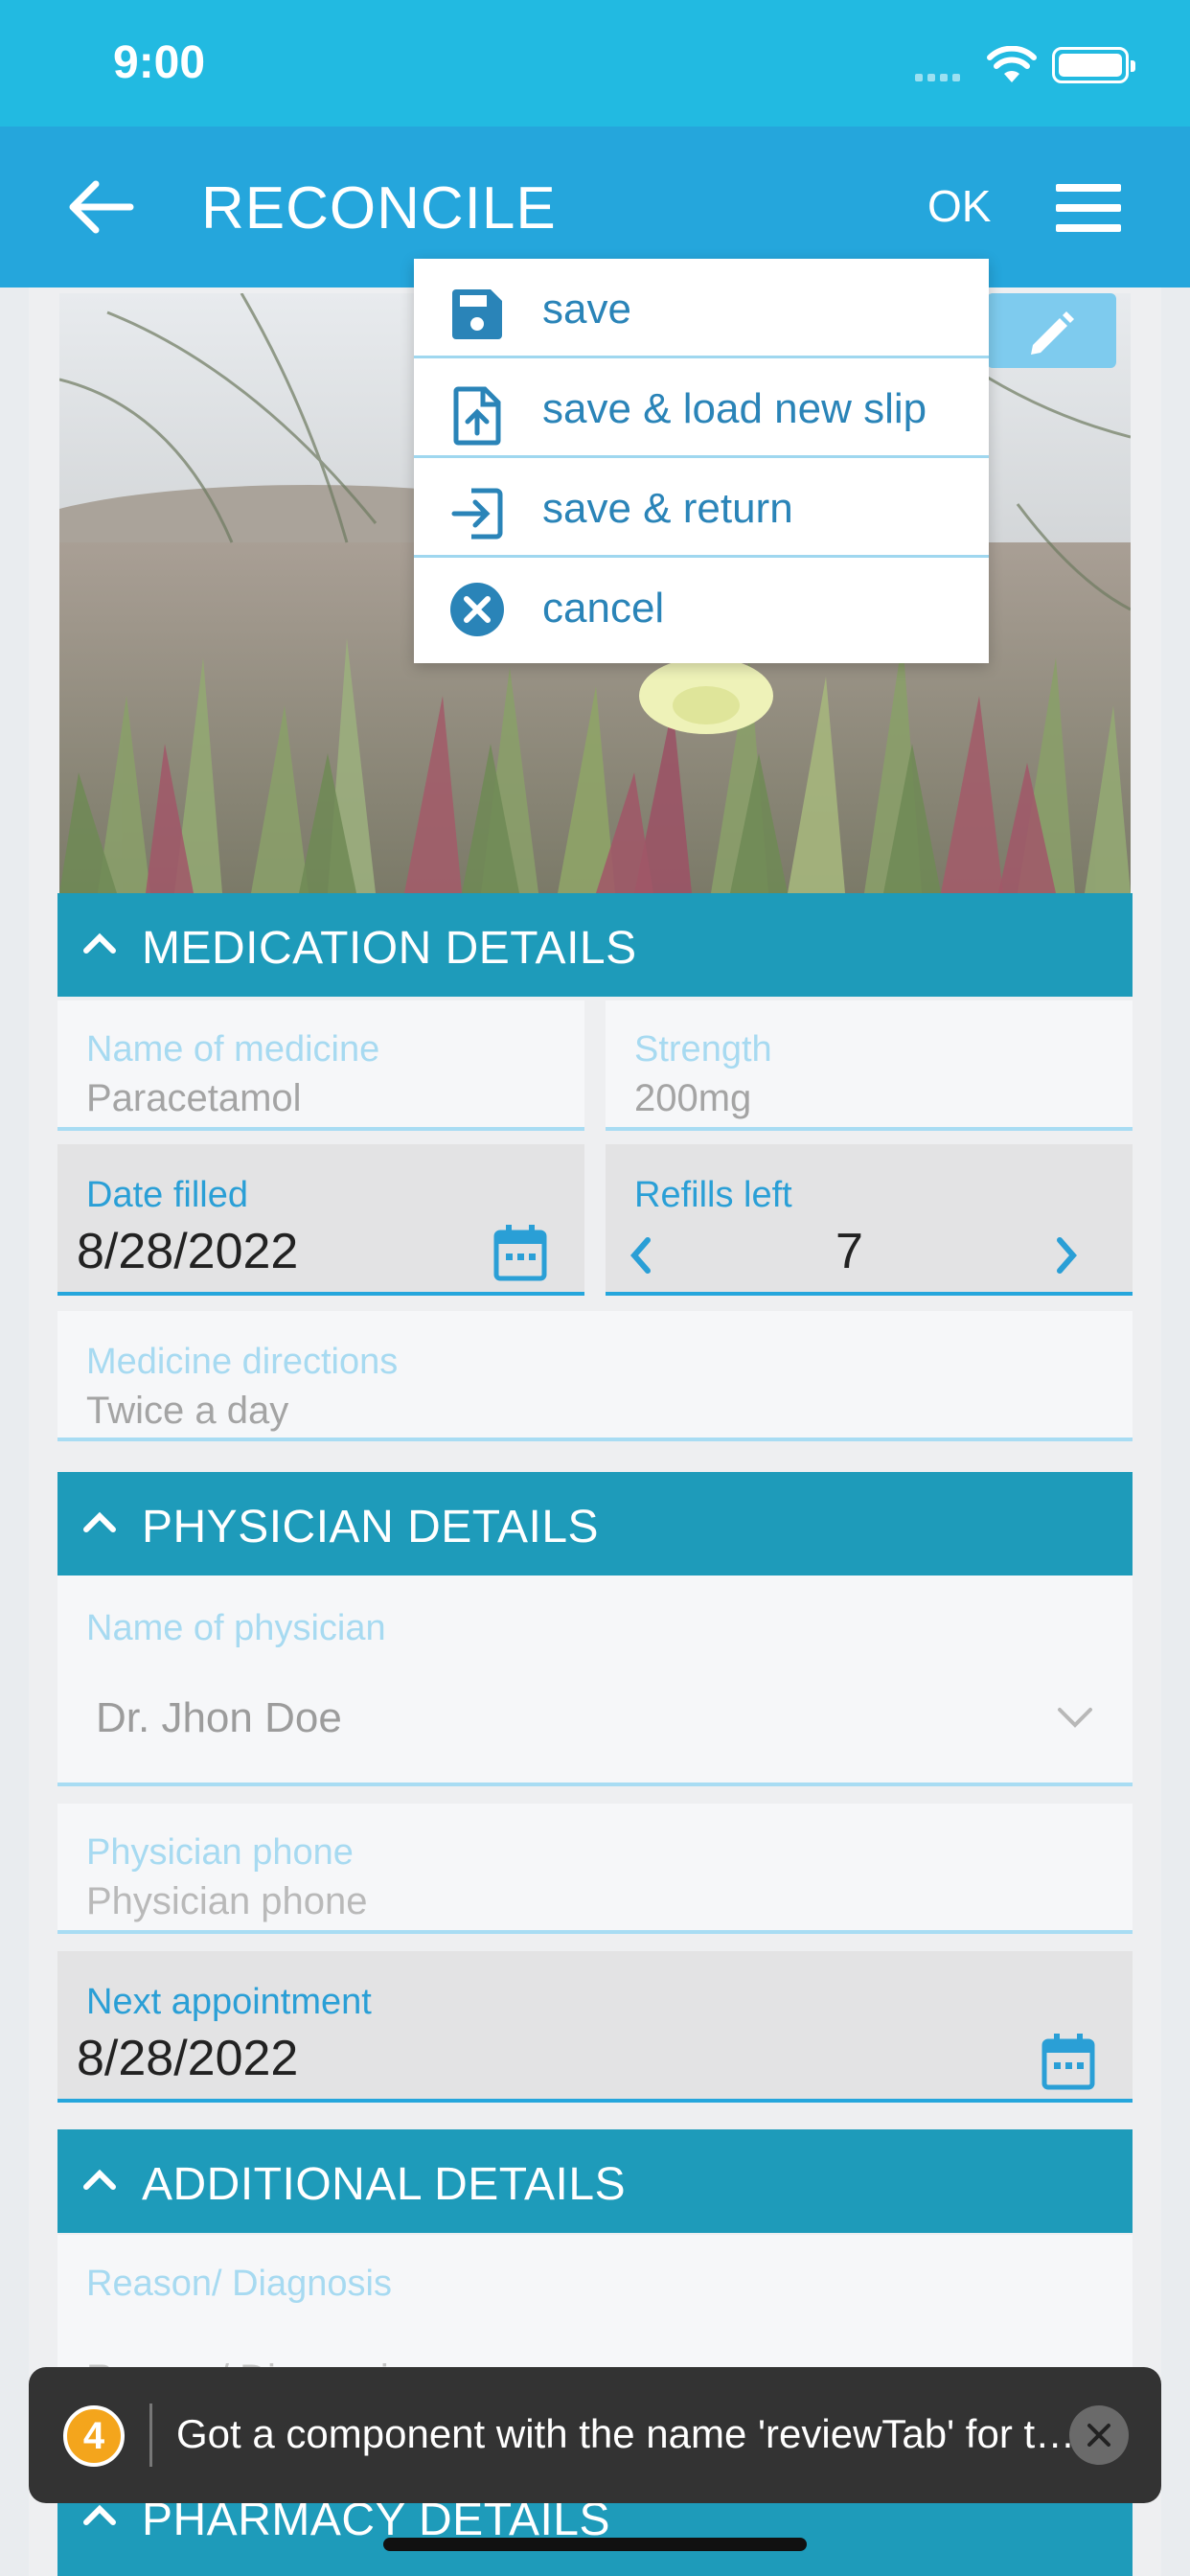  Describe the element at coordinates (1052, 333) in the screenshot. I see `pencil-icon` at that location.